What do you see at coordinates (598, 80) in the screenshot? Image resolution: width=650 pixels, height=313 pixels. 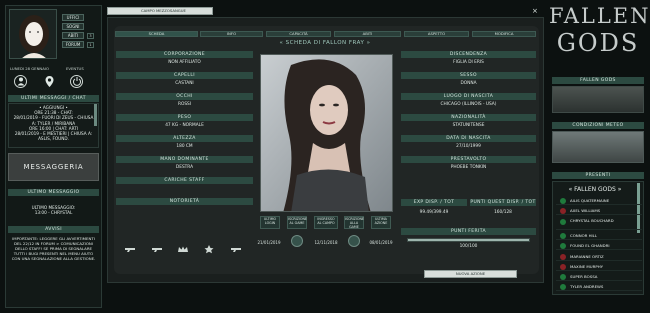 I see `section-title: FALLEN GODS` at bounding box center [598, 80].